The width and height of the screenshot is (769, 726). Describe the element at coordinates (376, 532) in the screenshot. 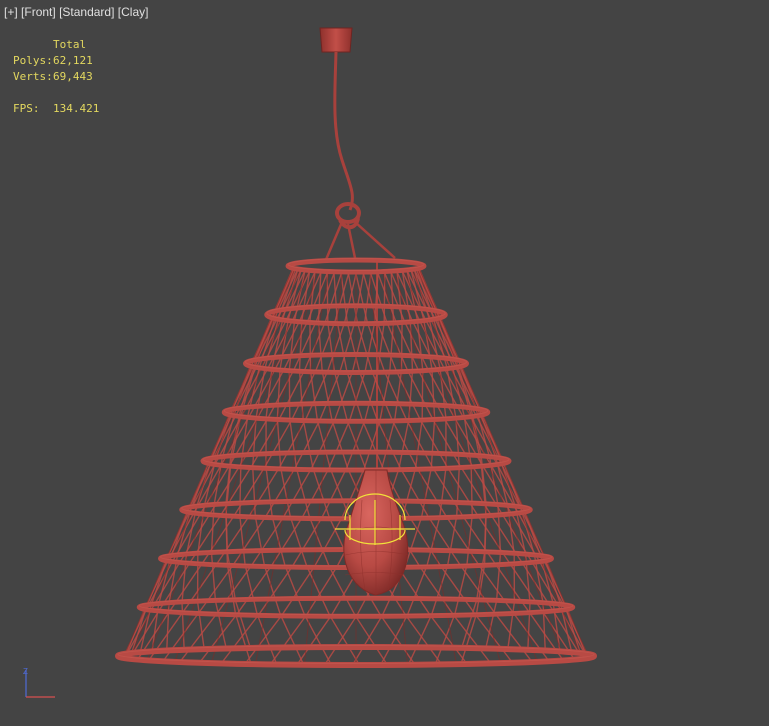

I see `light-bulb` at that location.